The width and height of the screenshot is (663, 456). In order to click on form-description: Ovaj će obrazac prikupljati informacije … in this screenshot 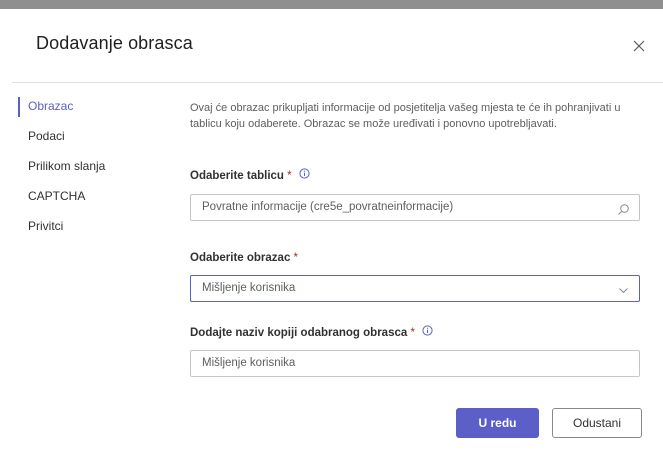, I will do `click(405, 116)`.